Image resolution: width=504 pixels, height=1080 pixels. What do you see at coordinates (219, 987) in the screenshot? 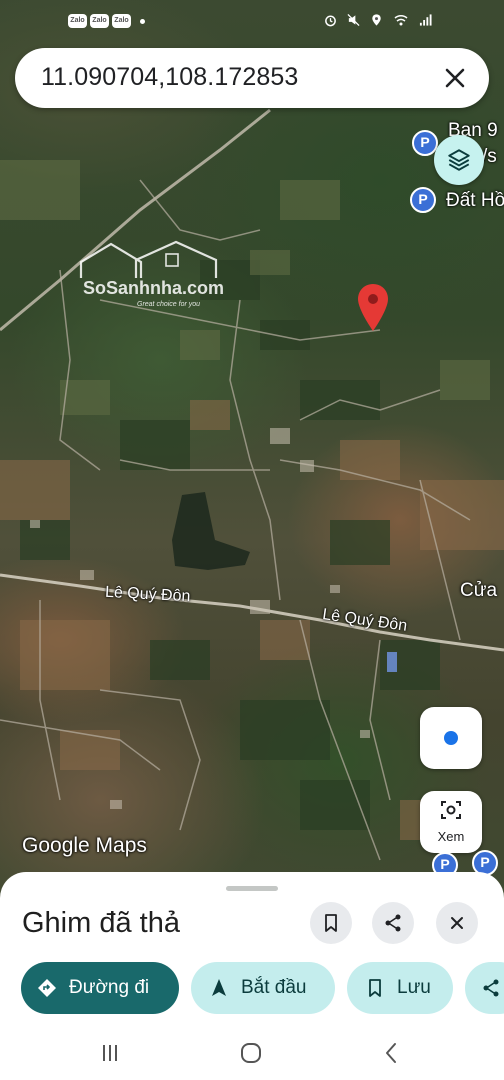
I see `navigation-arrow-icon` at bounding box center [219, 987].